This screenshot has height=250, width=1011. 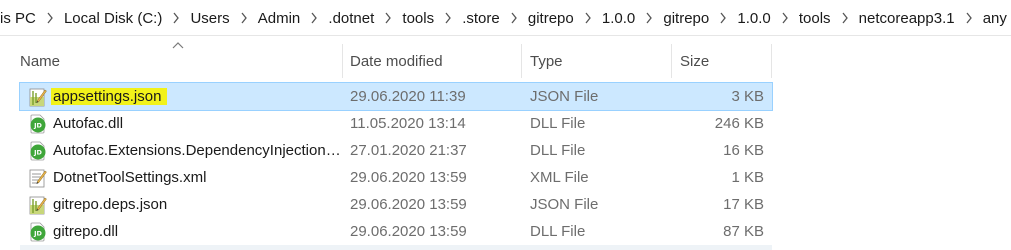 What do you see at coordinates (396, 61) in the screenshot?
I see `column-header-date-label: Date modified` at bounding box center [396, 61].